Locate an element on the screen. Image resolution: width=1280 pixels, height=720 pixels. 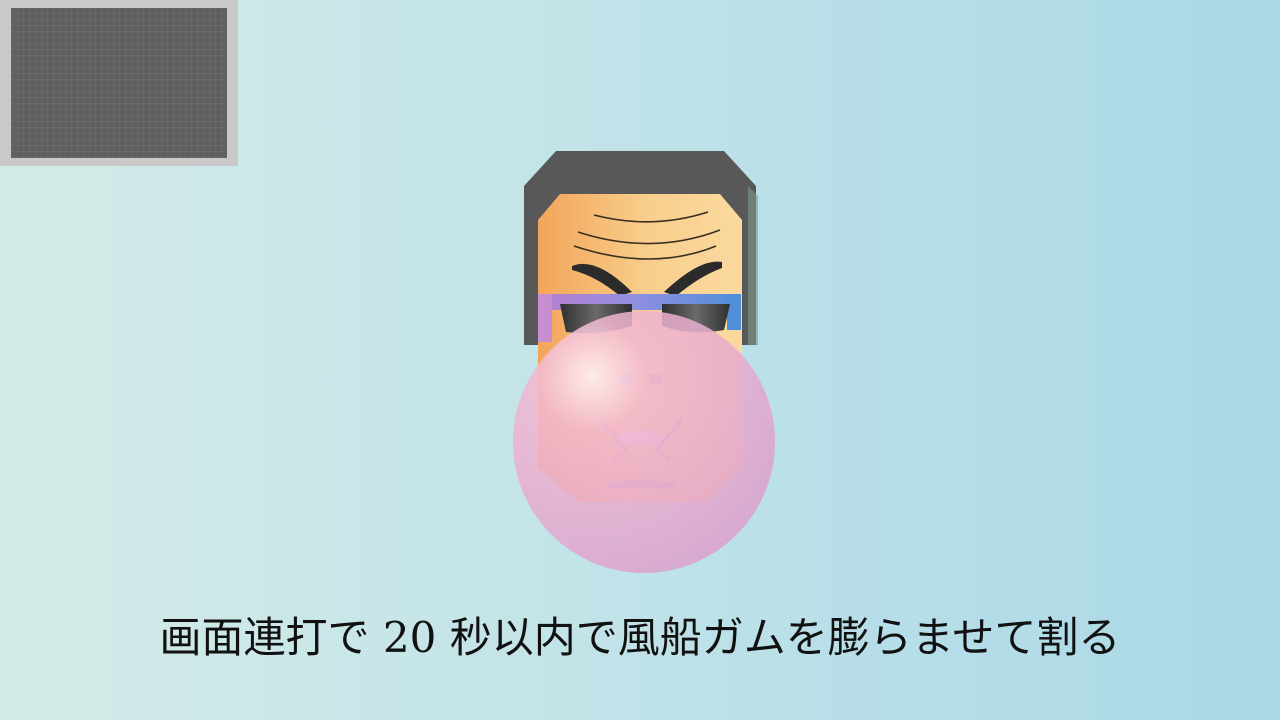
instruction-text: 画面連打で 20 秒以内で風船ガムを膨らませて割る is located at coordinates (640, 637).